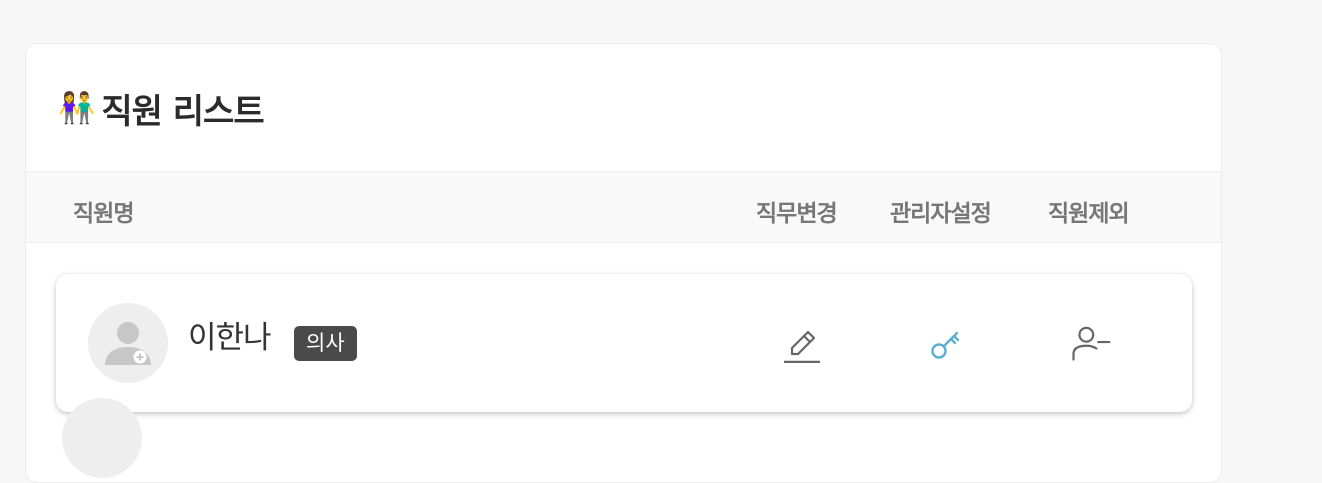 Image resolution: width=1322 pixels, height=483 pixels. What do you see at coordinates (1089, 214) in the screenshot?
I see `column-header-remove-staff: 직원제외` at bounding box center [1089, 214].